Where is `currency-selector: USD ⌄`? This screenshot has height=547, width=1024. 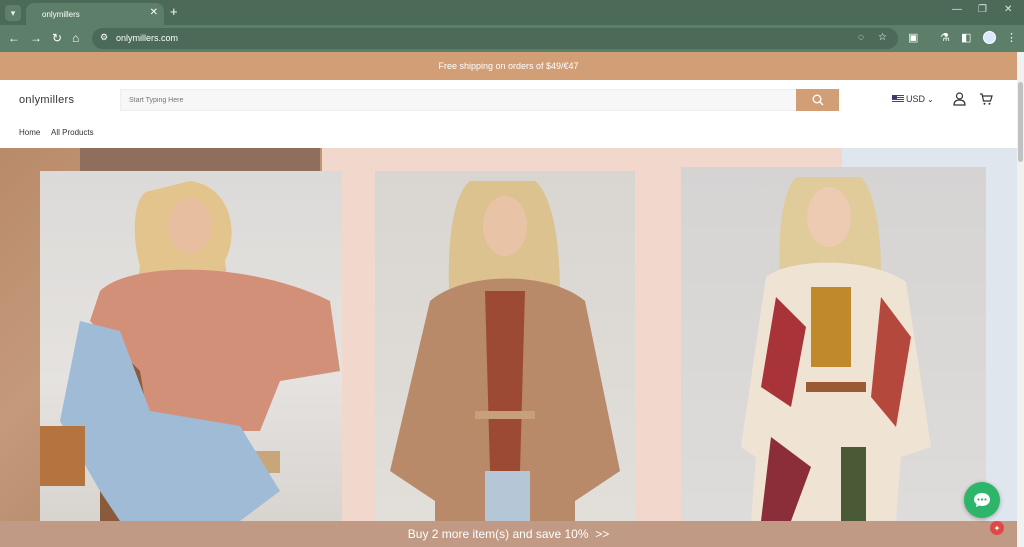 currency-selector: USD ⌄ is located at coordinates (913, 99).